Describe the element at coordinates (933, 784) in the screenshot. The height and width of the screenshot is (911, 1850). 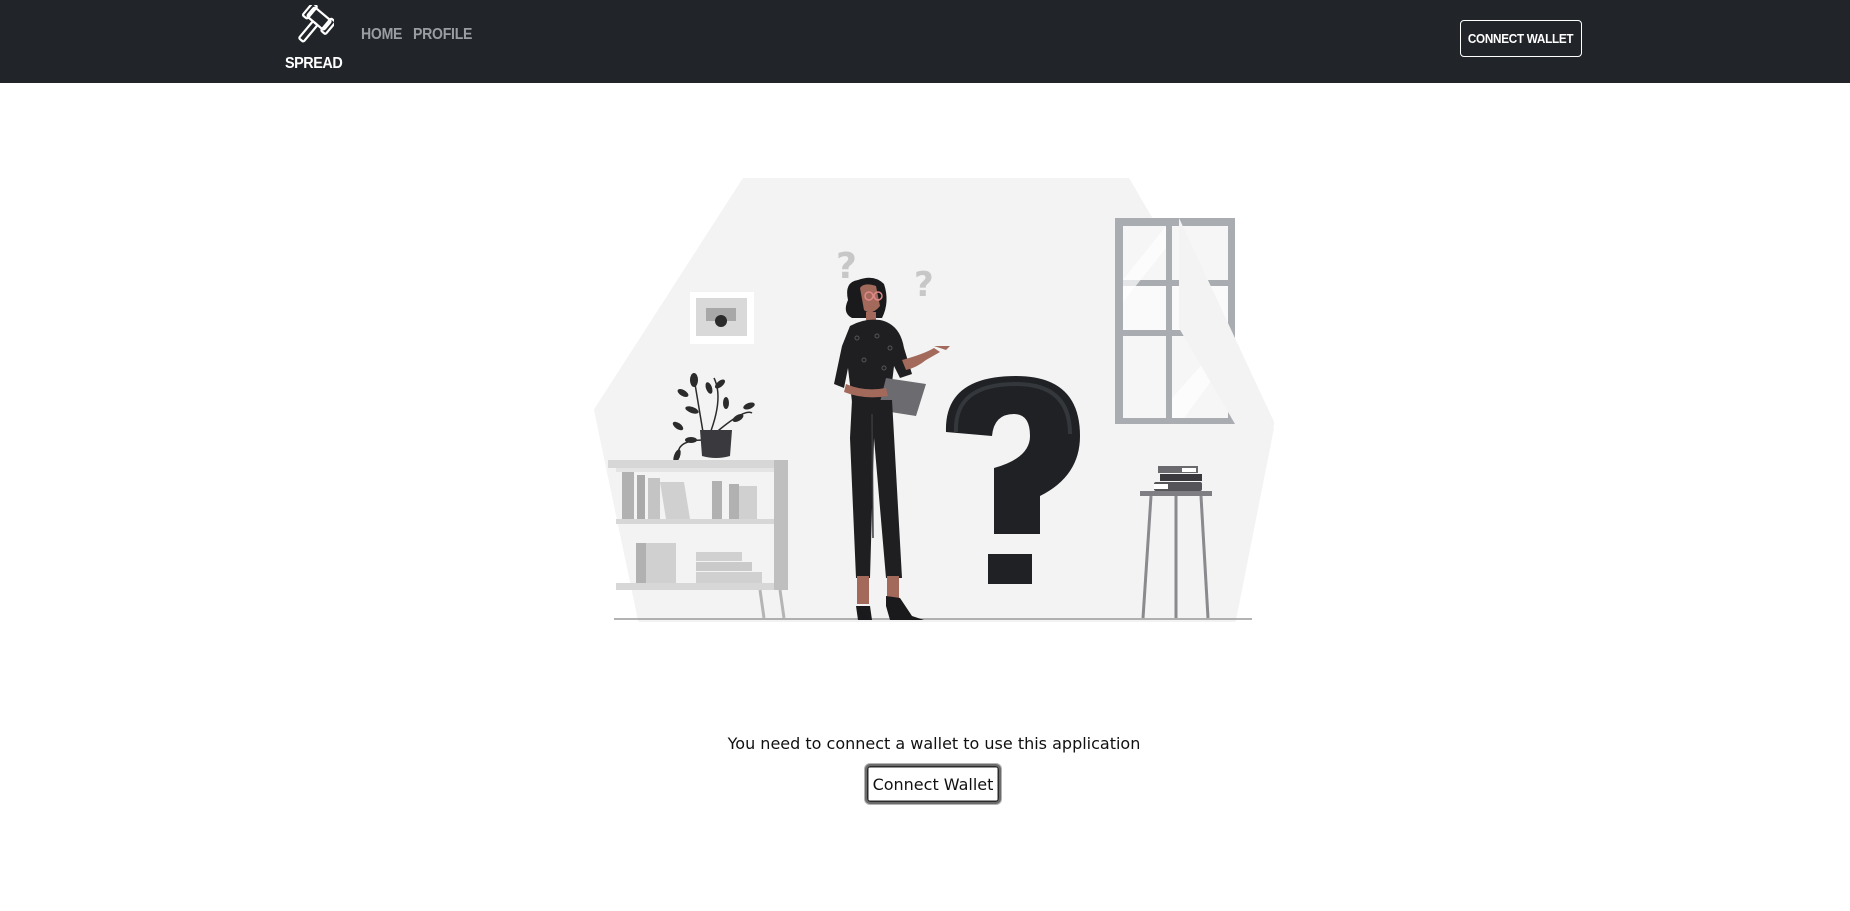
I see `connect-wallet-button: Connect Wallet` at that location.